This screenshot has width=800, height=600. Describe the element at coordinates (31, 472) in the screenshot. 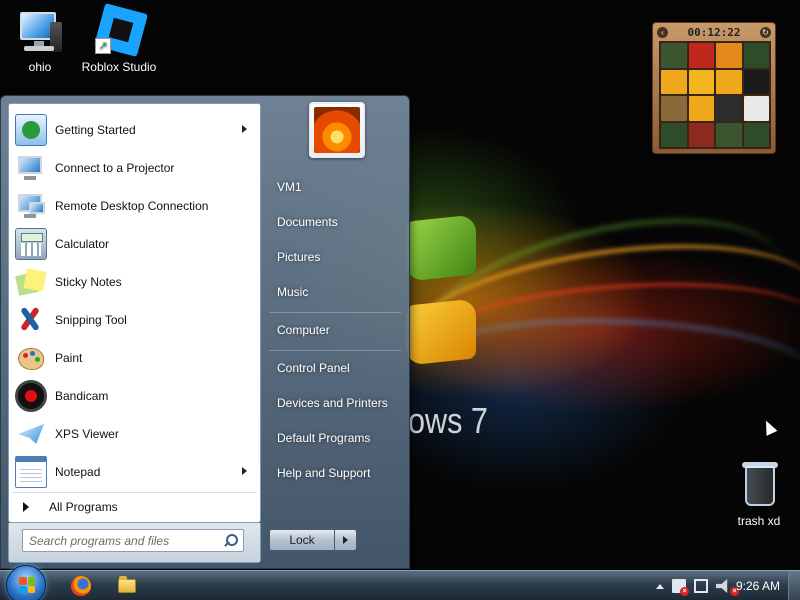

I see `notepad-icon` at that location.